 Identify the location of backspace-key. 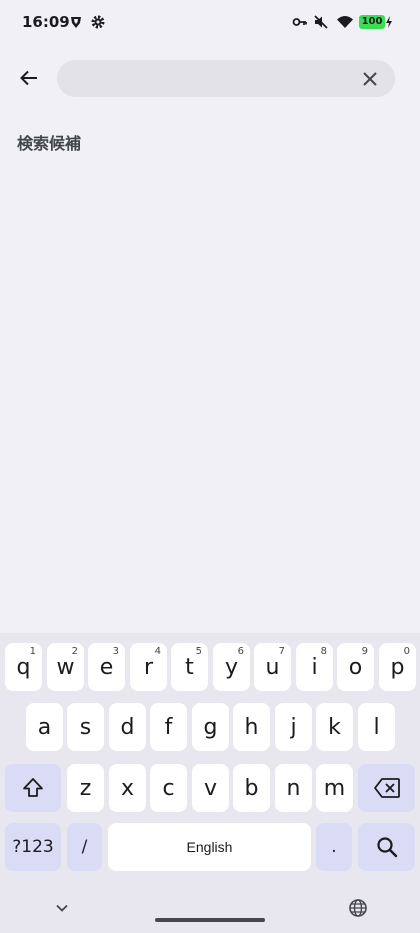
(386, 788).